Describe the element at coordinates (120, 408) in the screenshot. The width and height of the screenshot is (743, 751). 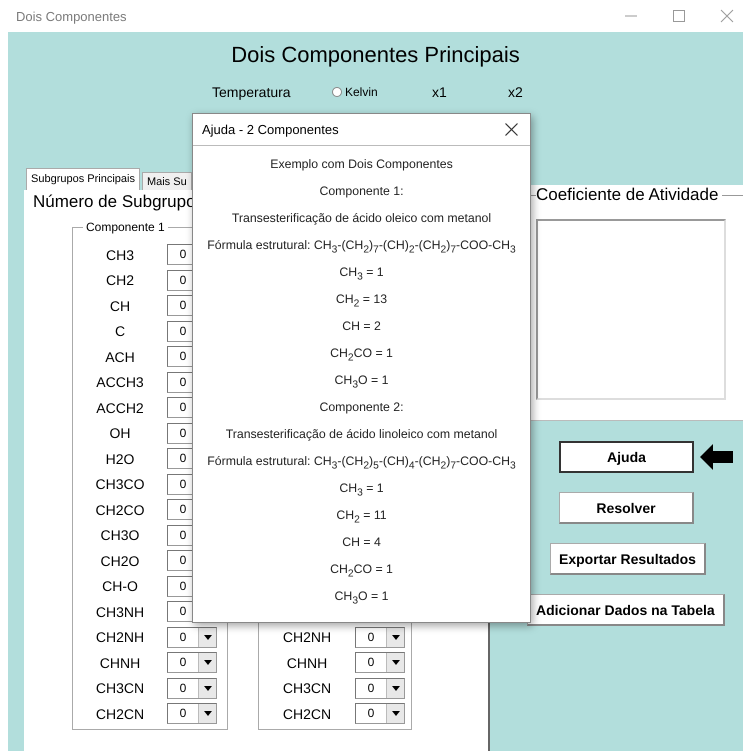
I see `subgroup-label: ACCH2` at that location.